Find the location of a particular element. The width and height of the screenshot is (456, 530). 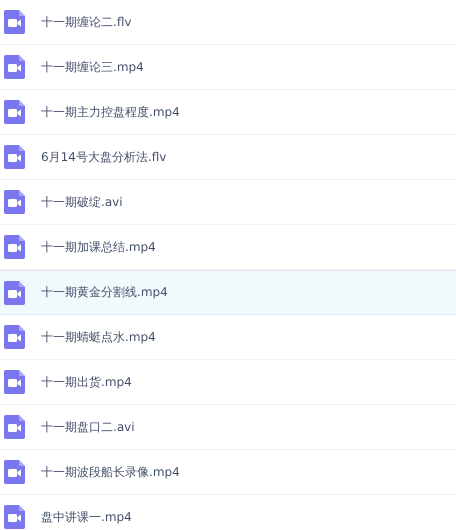

file-row: 6月14号大盘分析法.flv is located at coordinates (228, 157).